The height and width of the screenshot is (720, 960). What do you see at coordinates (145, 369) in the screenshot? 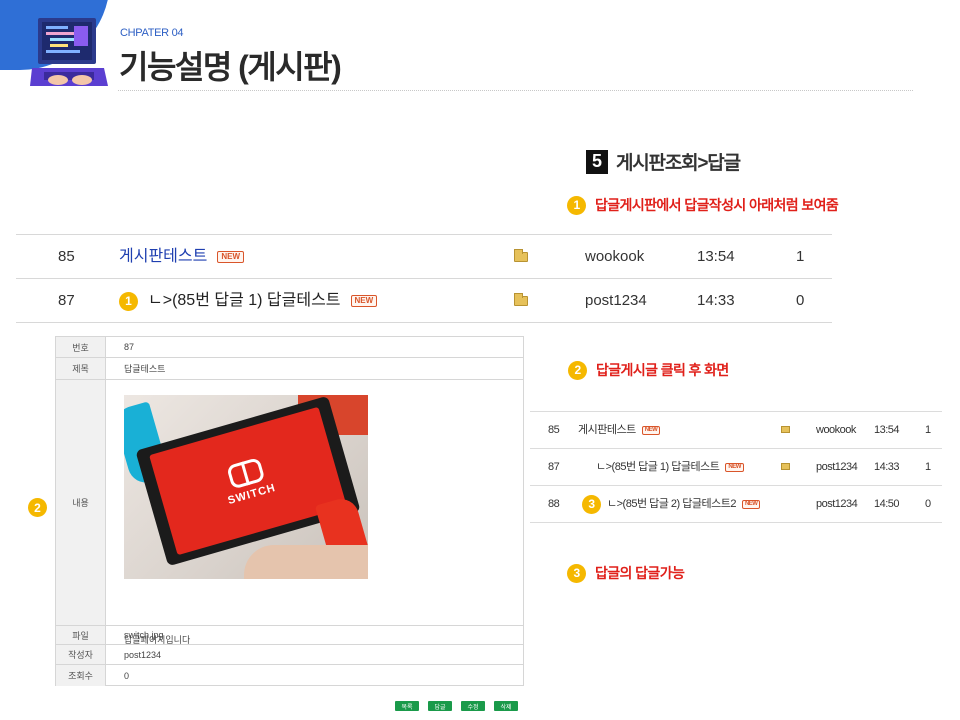
I see `subject-value: 답글테스트` at bounding box center [145, 369].